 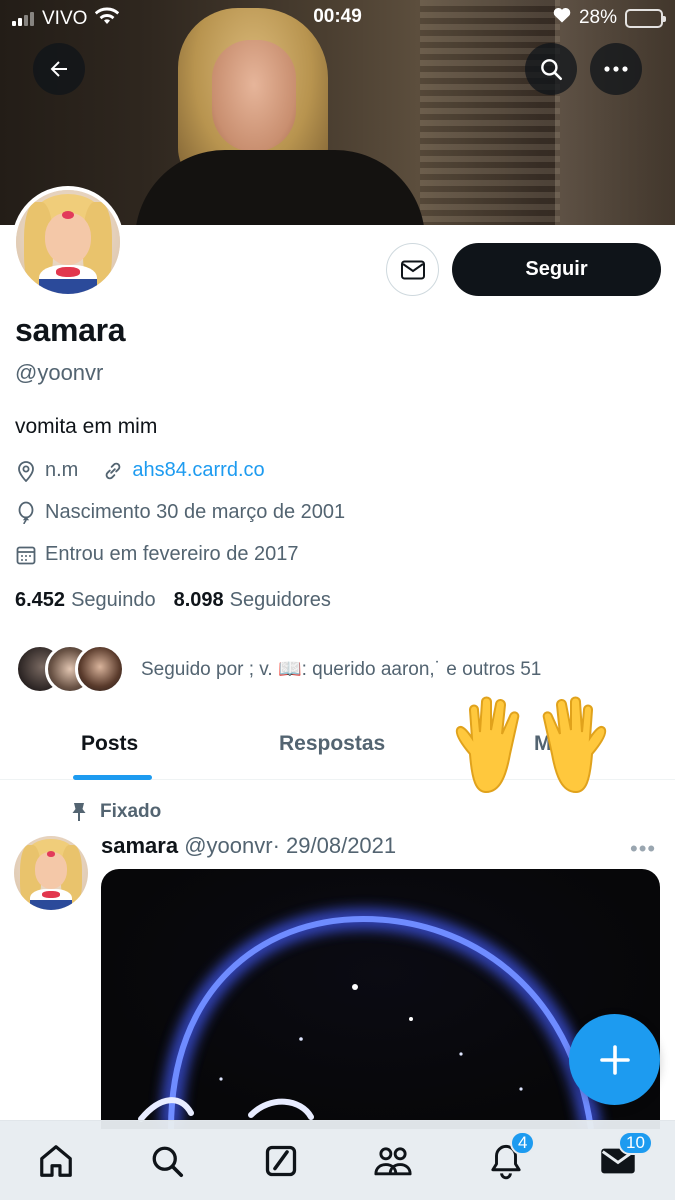 I want to click on location-and-website: n.m ahs84.carrd.co, so click(x=140, y=470).